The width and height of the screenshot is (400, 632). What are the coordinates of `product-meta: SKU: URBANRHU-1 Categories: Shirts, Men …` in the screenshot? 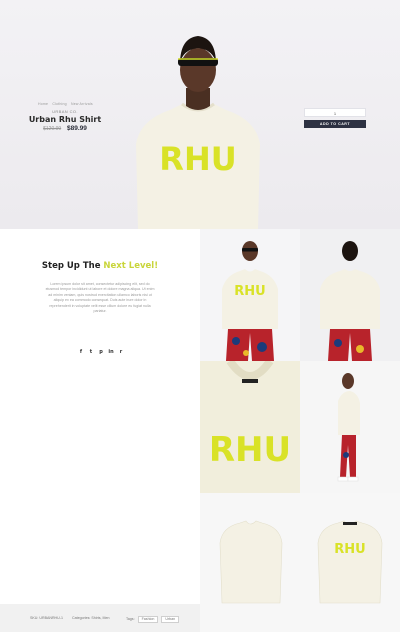 It's located at (100, 618).